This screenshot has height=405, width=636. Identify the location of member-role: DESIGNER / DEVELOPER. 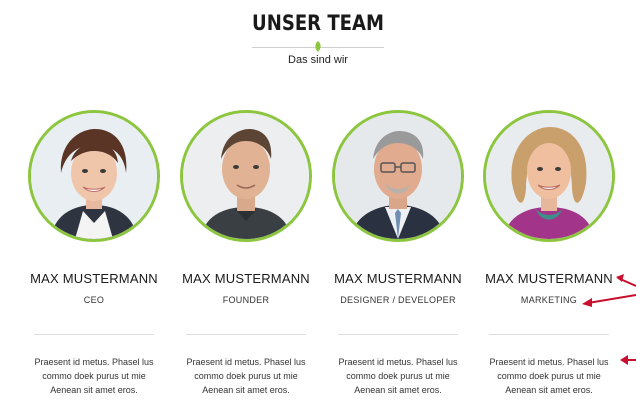
(398, 300).